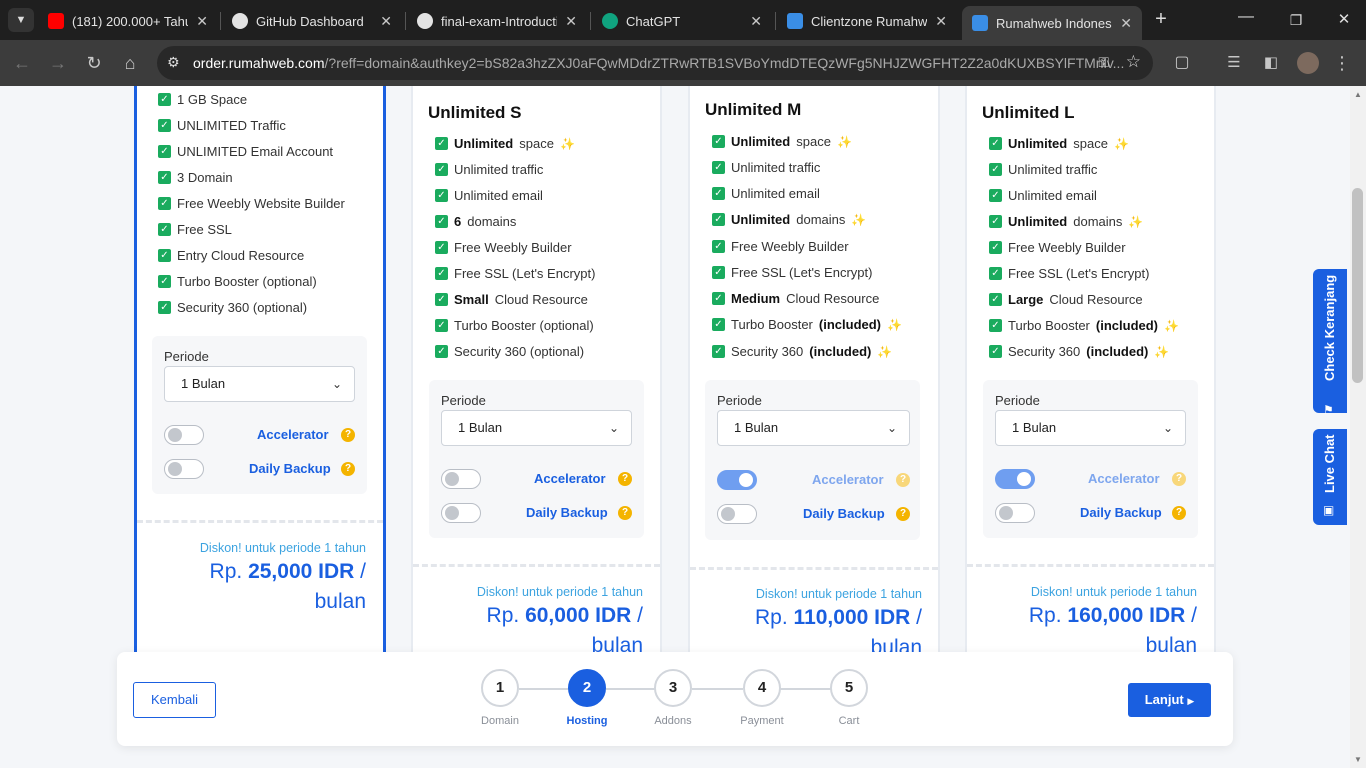 The width and height of the screenshot is (1366, 768). Describe the element at coordinates (336, 384) in the screenshot. I see `chevron-down-icon: ⌄` at that location.